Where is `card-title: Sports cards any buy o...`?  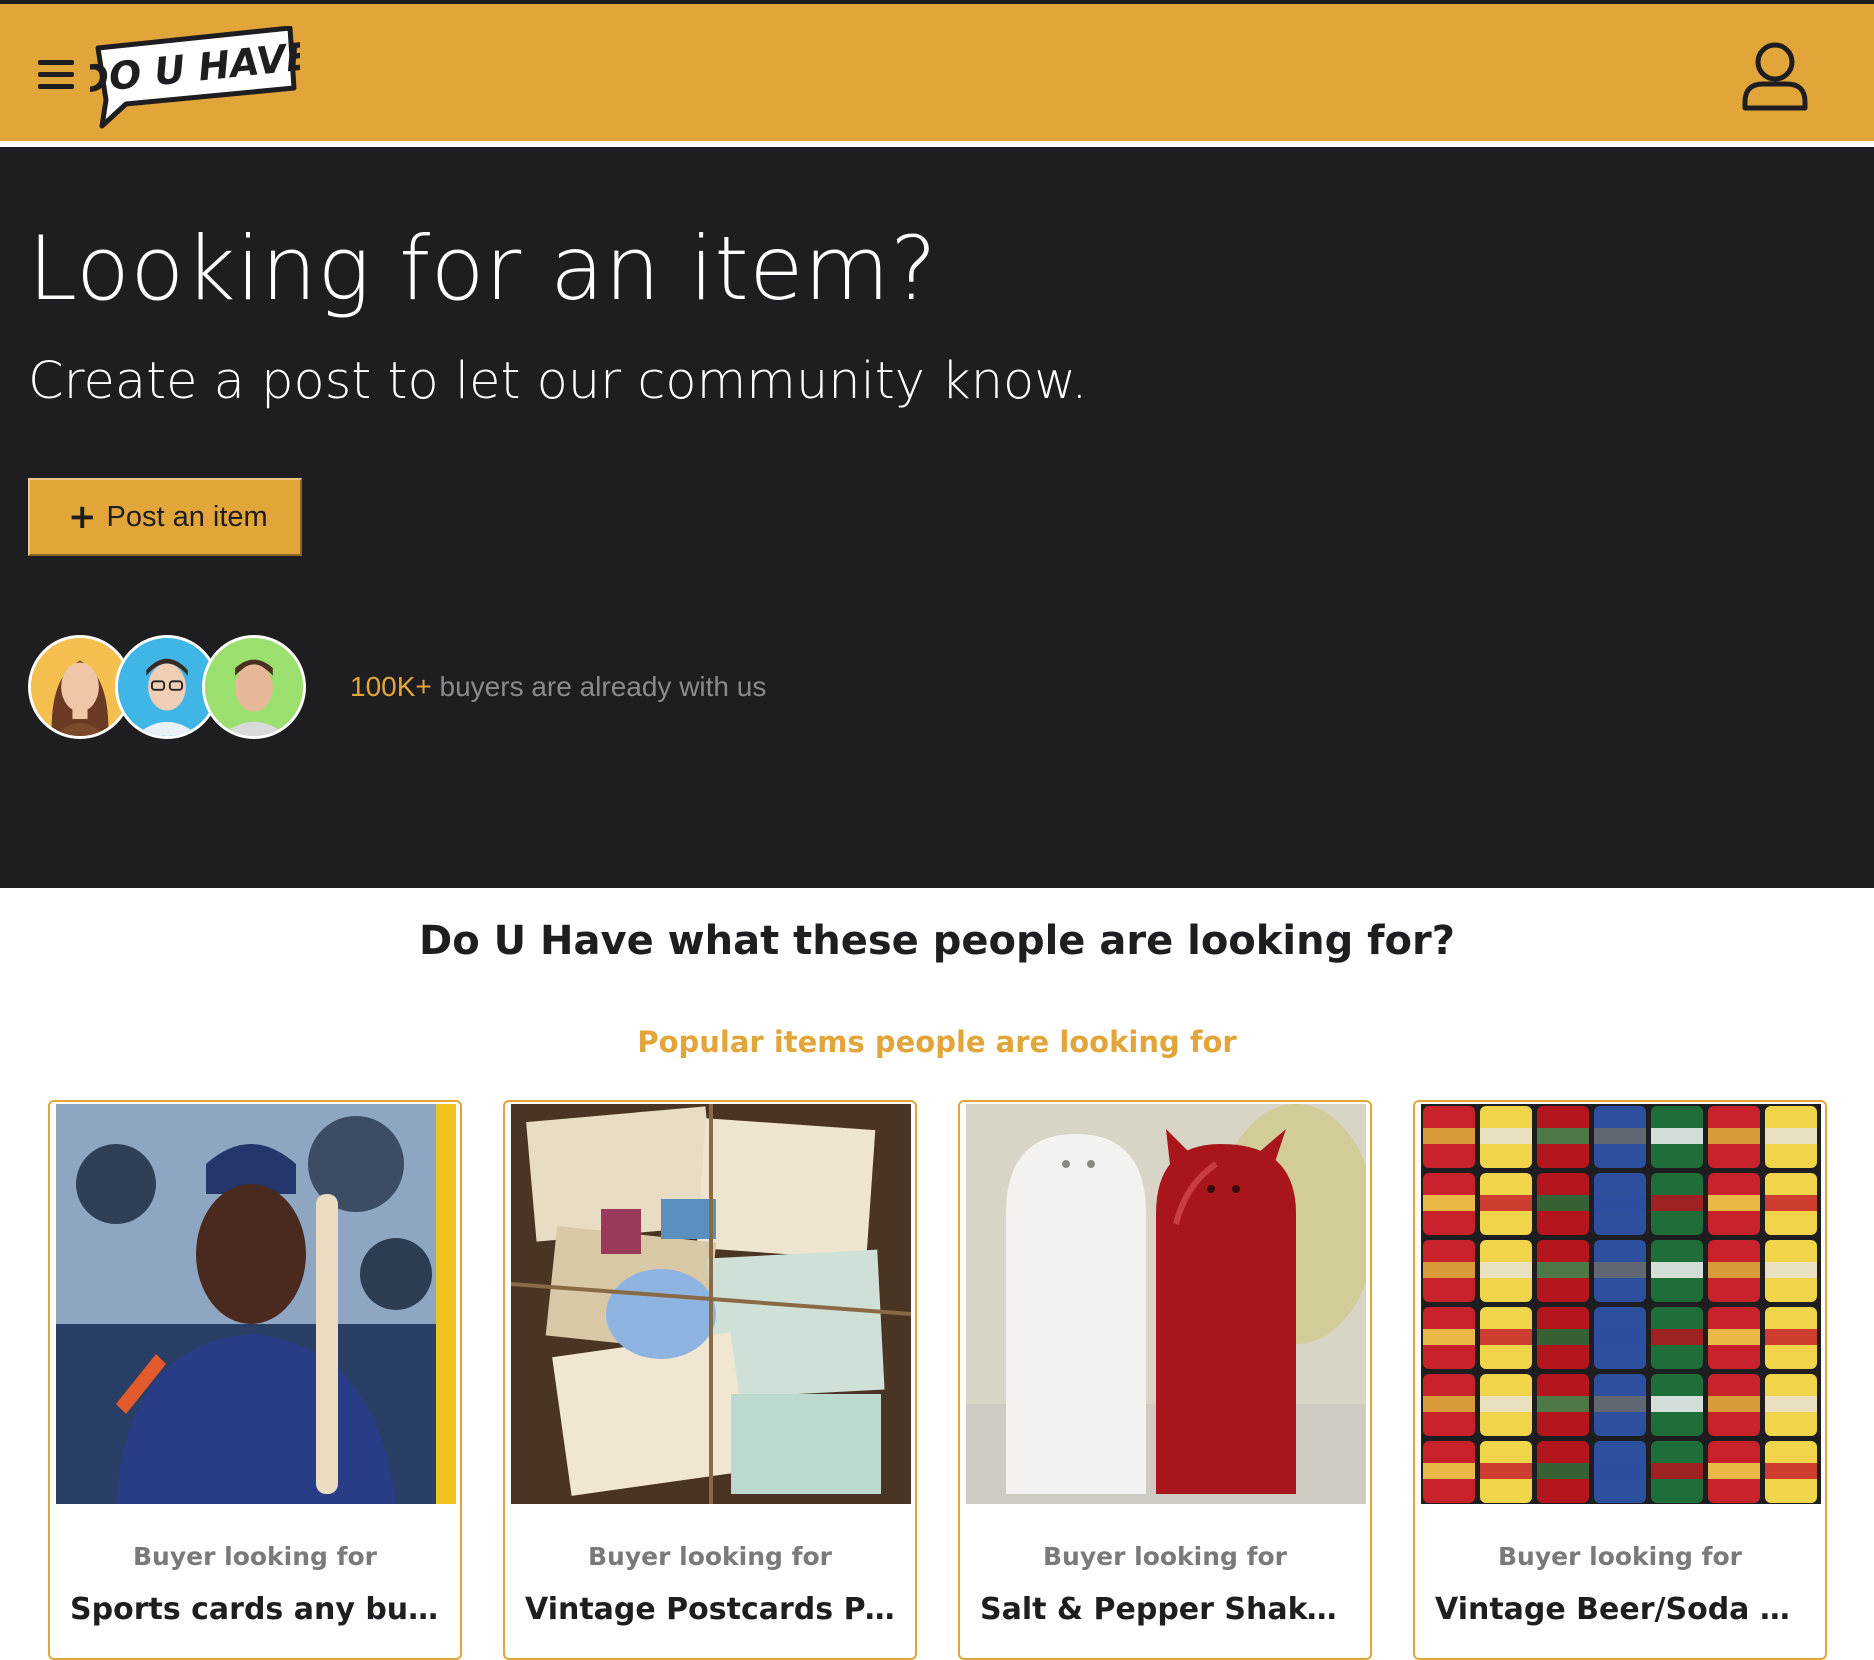
card-title: Sports cards any buy o... is located at coordinates (256, 1609).